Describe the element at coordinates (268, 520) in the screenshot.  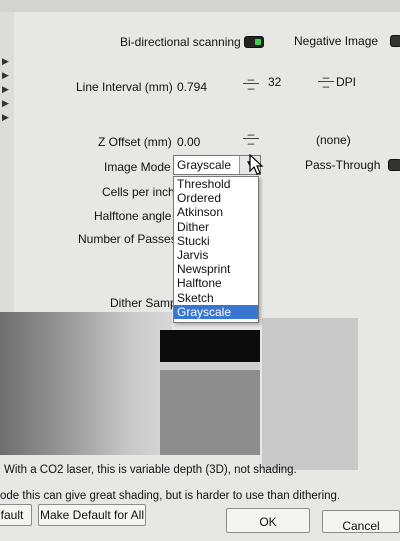
I see `ok-button: OK` at that location.